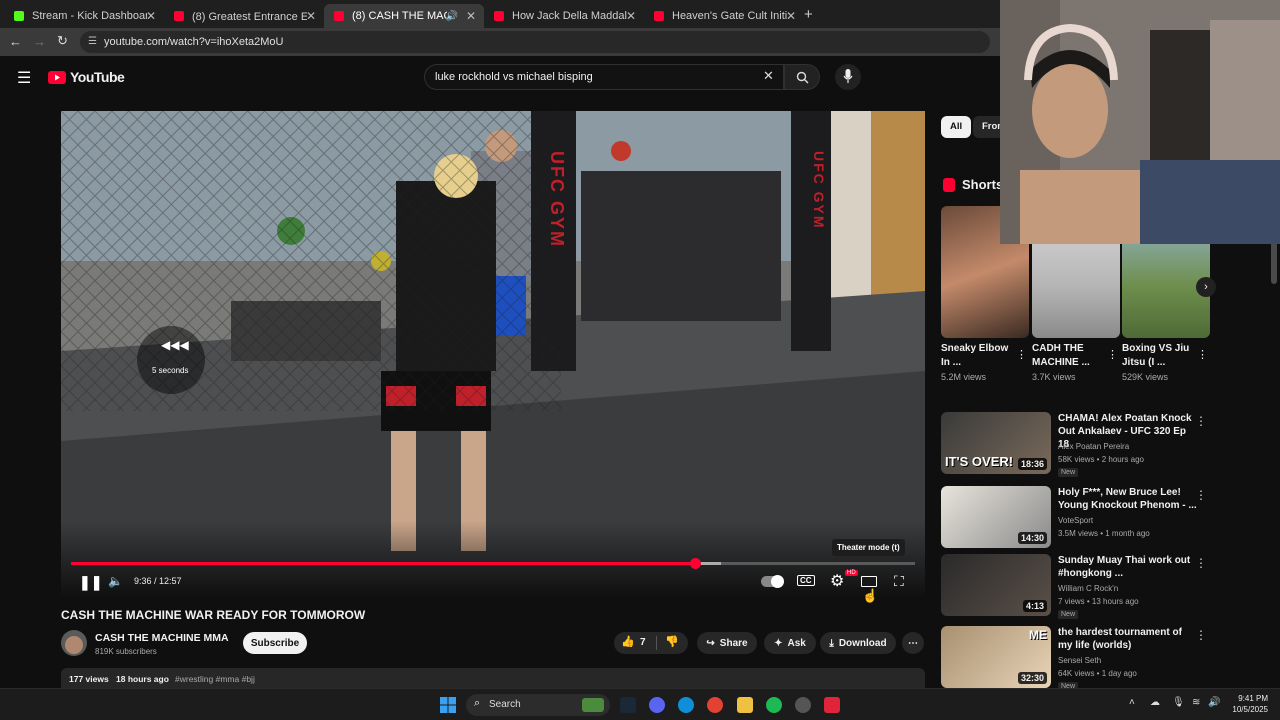 This screenshot has height=720, width=1280. What do you see at coordinates (768, 76) in the screenshot?
I see `clear-search-icon: ✕` at bounding box center [768, 76].